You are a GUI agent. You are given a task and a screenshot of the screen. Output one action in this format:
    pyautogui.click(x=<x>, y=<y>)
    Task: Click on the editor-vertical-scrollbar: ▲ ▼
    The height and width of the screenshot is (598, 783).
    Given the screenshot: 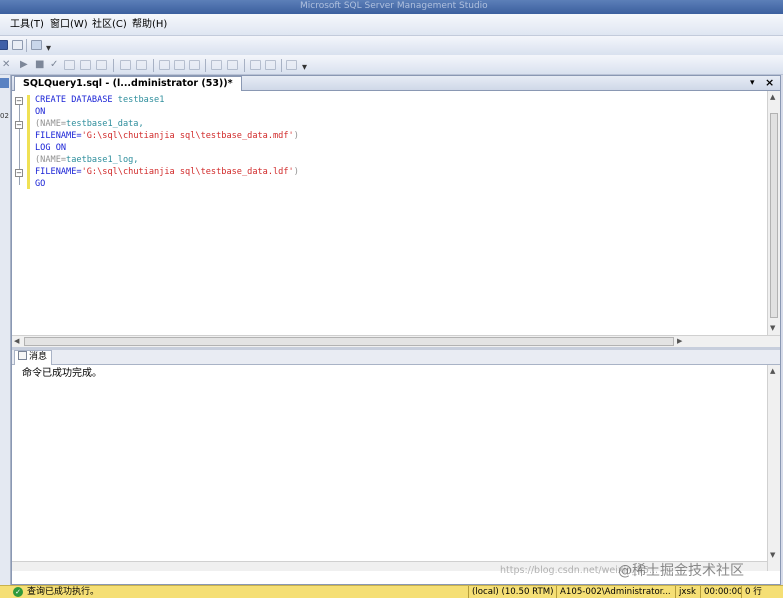 What is the action you would take?
    pyautogui.click(x=773, y=213)
    